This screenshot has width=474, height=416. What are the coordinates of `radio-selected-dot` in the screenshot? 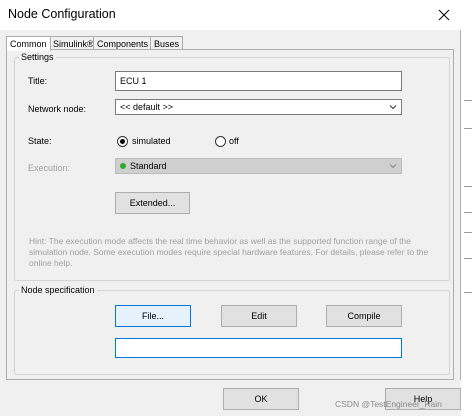 It's located at (122, 141).